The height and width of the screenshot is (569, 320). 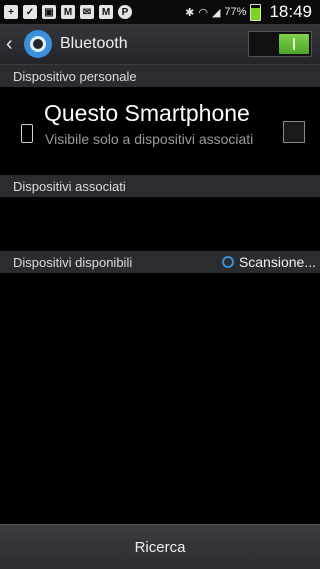 What do you see at coordinates (11, 12) in the screenshot?
I see `plus-icon: +` at bounding box center [11, 12].